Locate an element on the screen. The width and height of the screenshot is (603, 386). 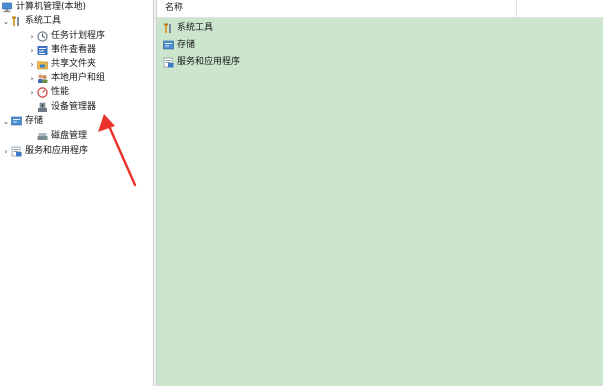
list-item-system-tools: 系统工具 is located at coordinates (188, 28).